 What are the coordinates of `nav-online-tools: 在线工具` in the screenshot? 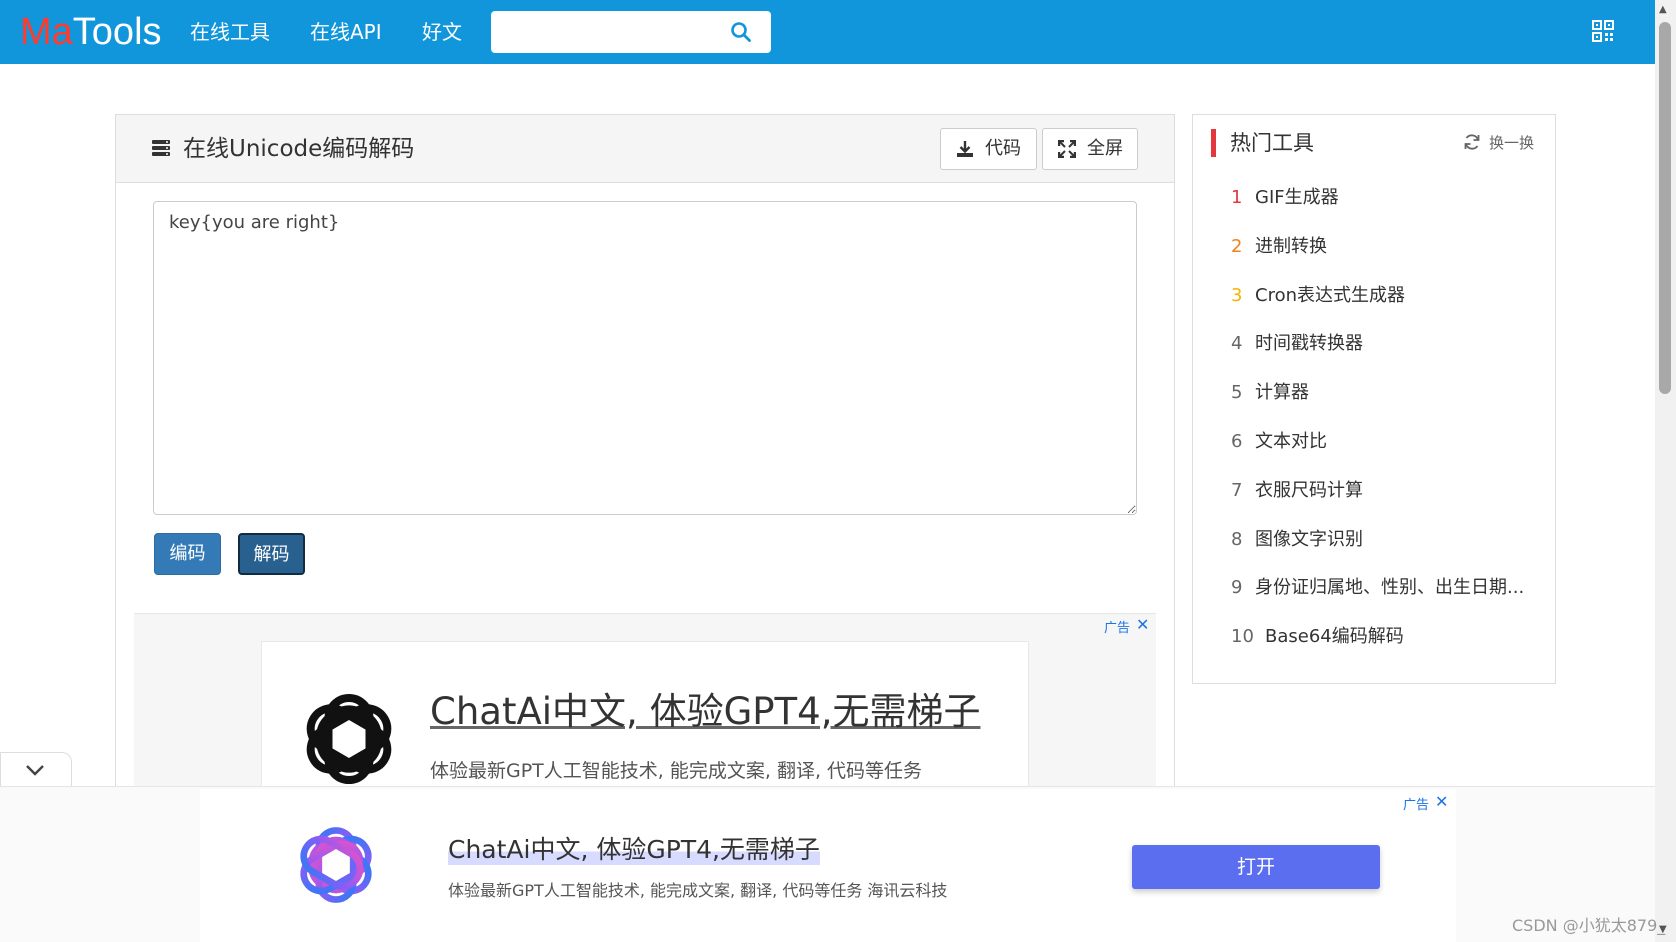 It's located at (230, 32).